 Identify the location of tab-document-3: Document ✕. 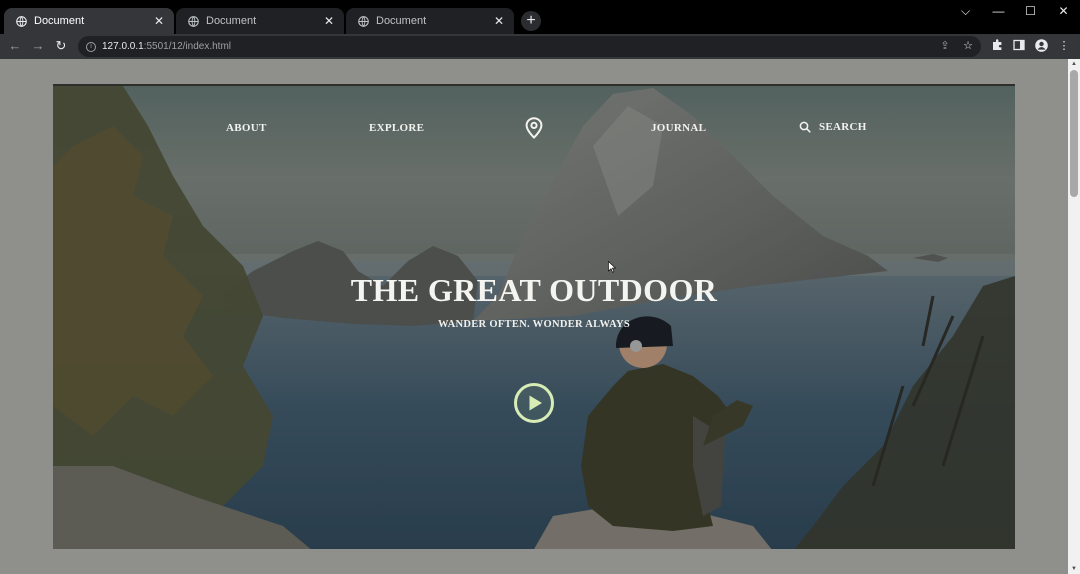
(430, 21).